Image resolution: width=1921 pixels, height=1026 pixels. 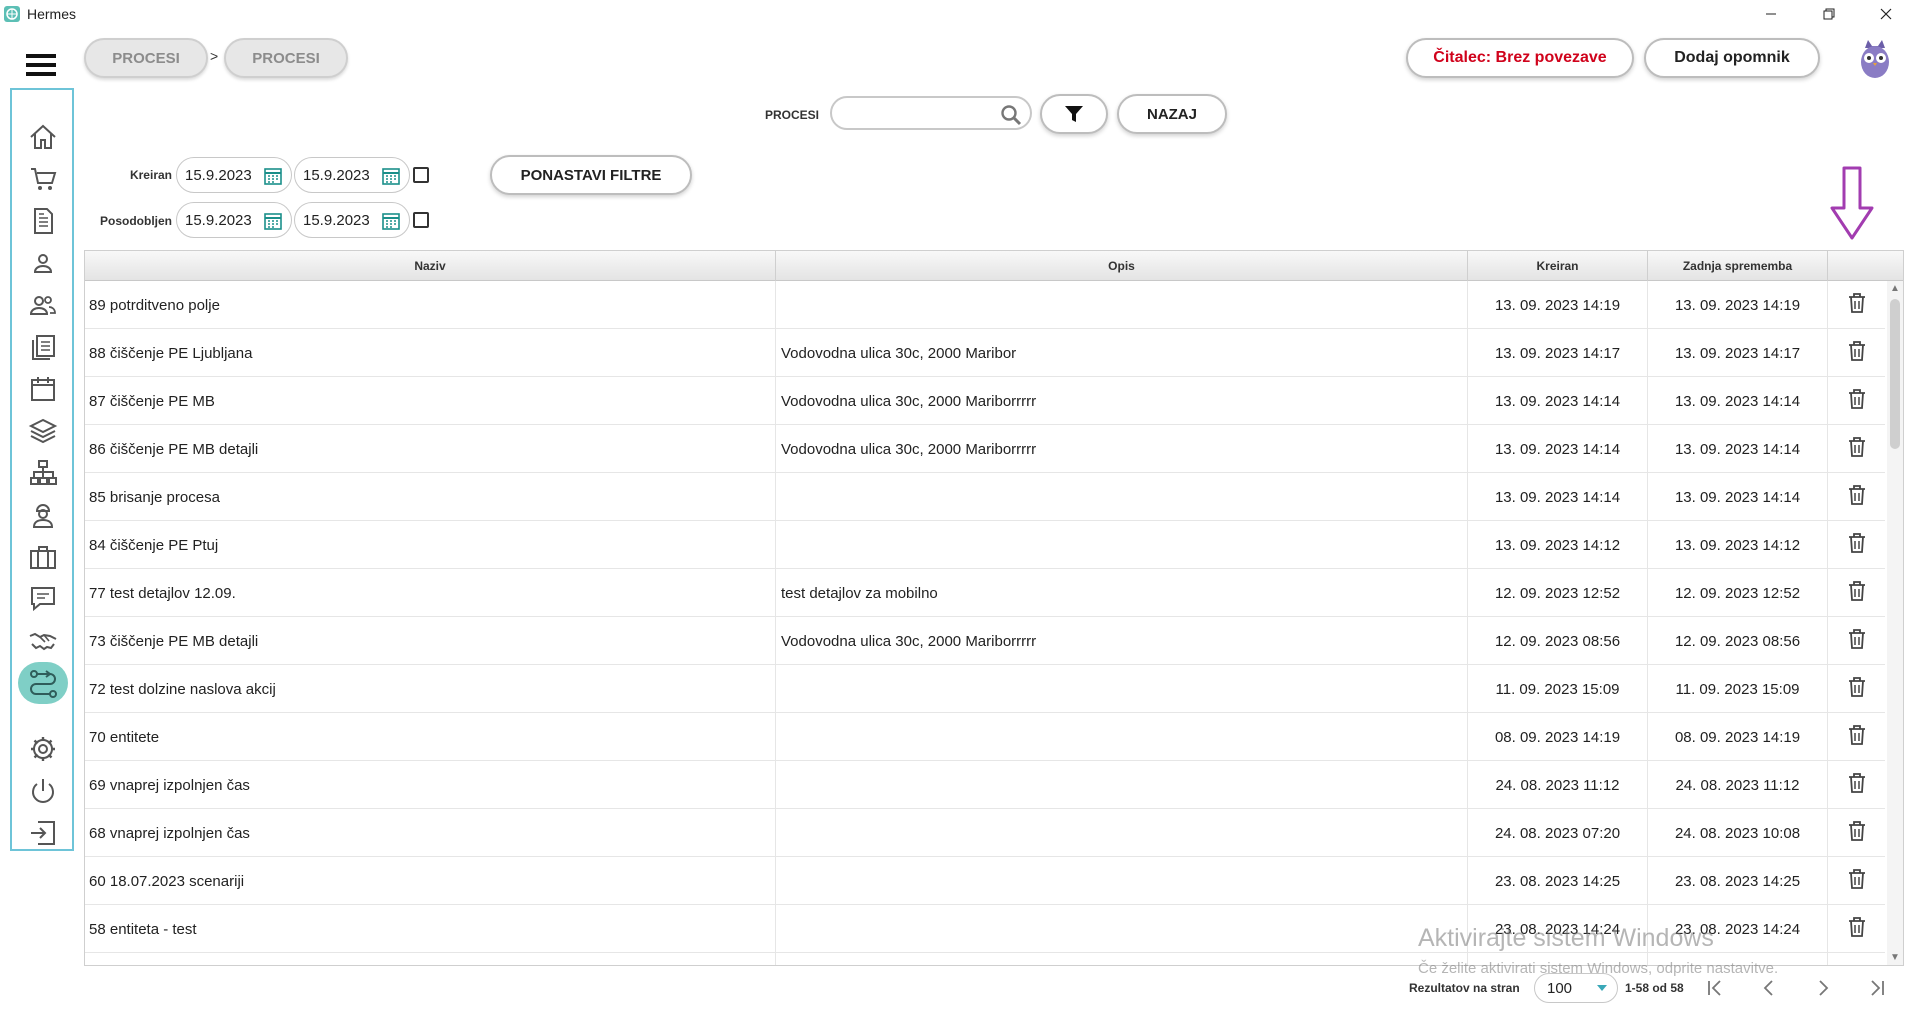 I want to click on handshake-icon, so click(x=43, y=641).